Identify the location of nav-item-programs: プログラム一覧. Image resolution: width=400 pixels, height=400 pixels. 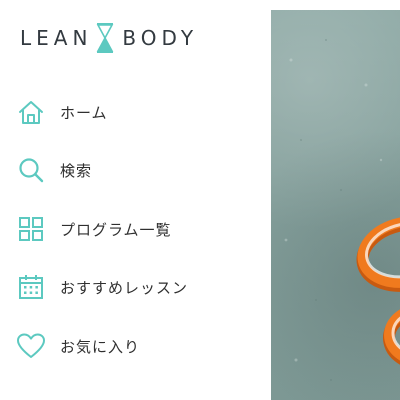
(94, 229).